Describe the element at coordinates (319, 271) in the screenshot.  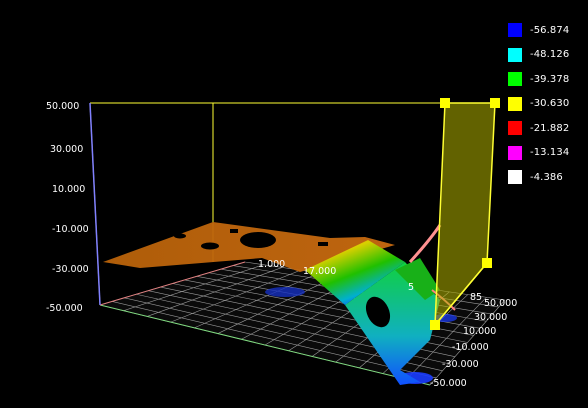
I see `floor-label: 17.000` at that location.